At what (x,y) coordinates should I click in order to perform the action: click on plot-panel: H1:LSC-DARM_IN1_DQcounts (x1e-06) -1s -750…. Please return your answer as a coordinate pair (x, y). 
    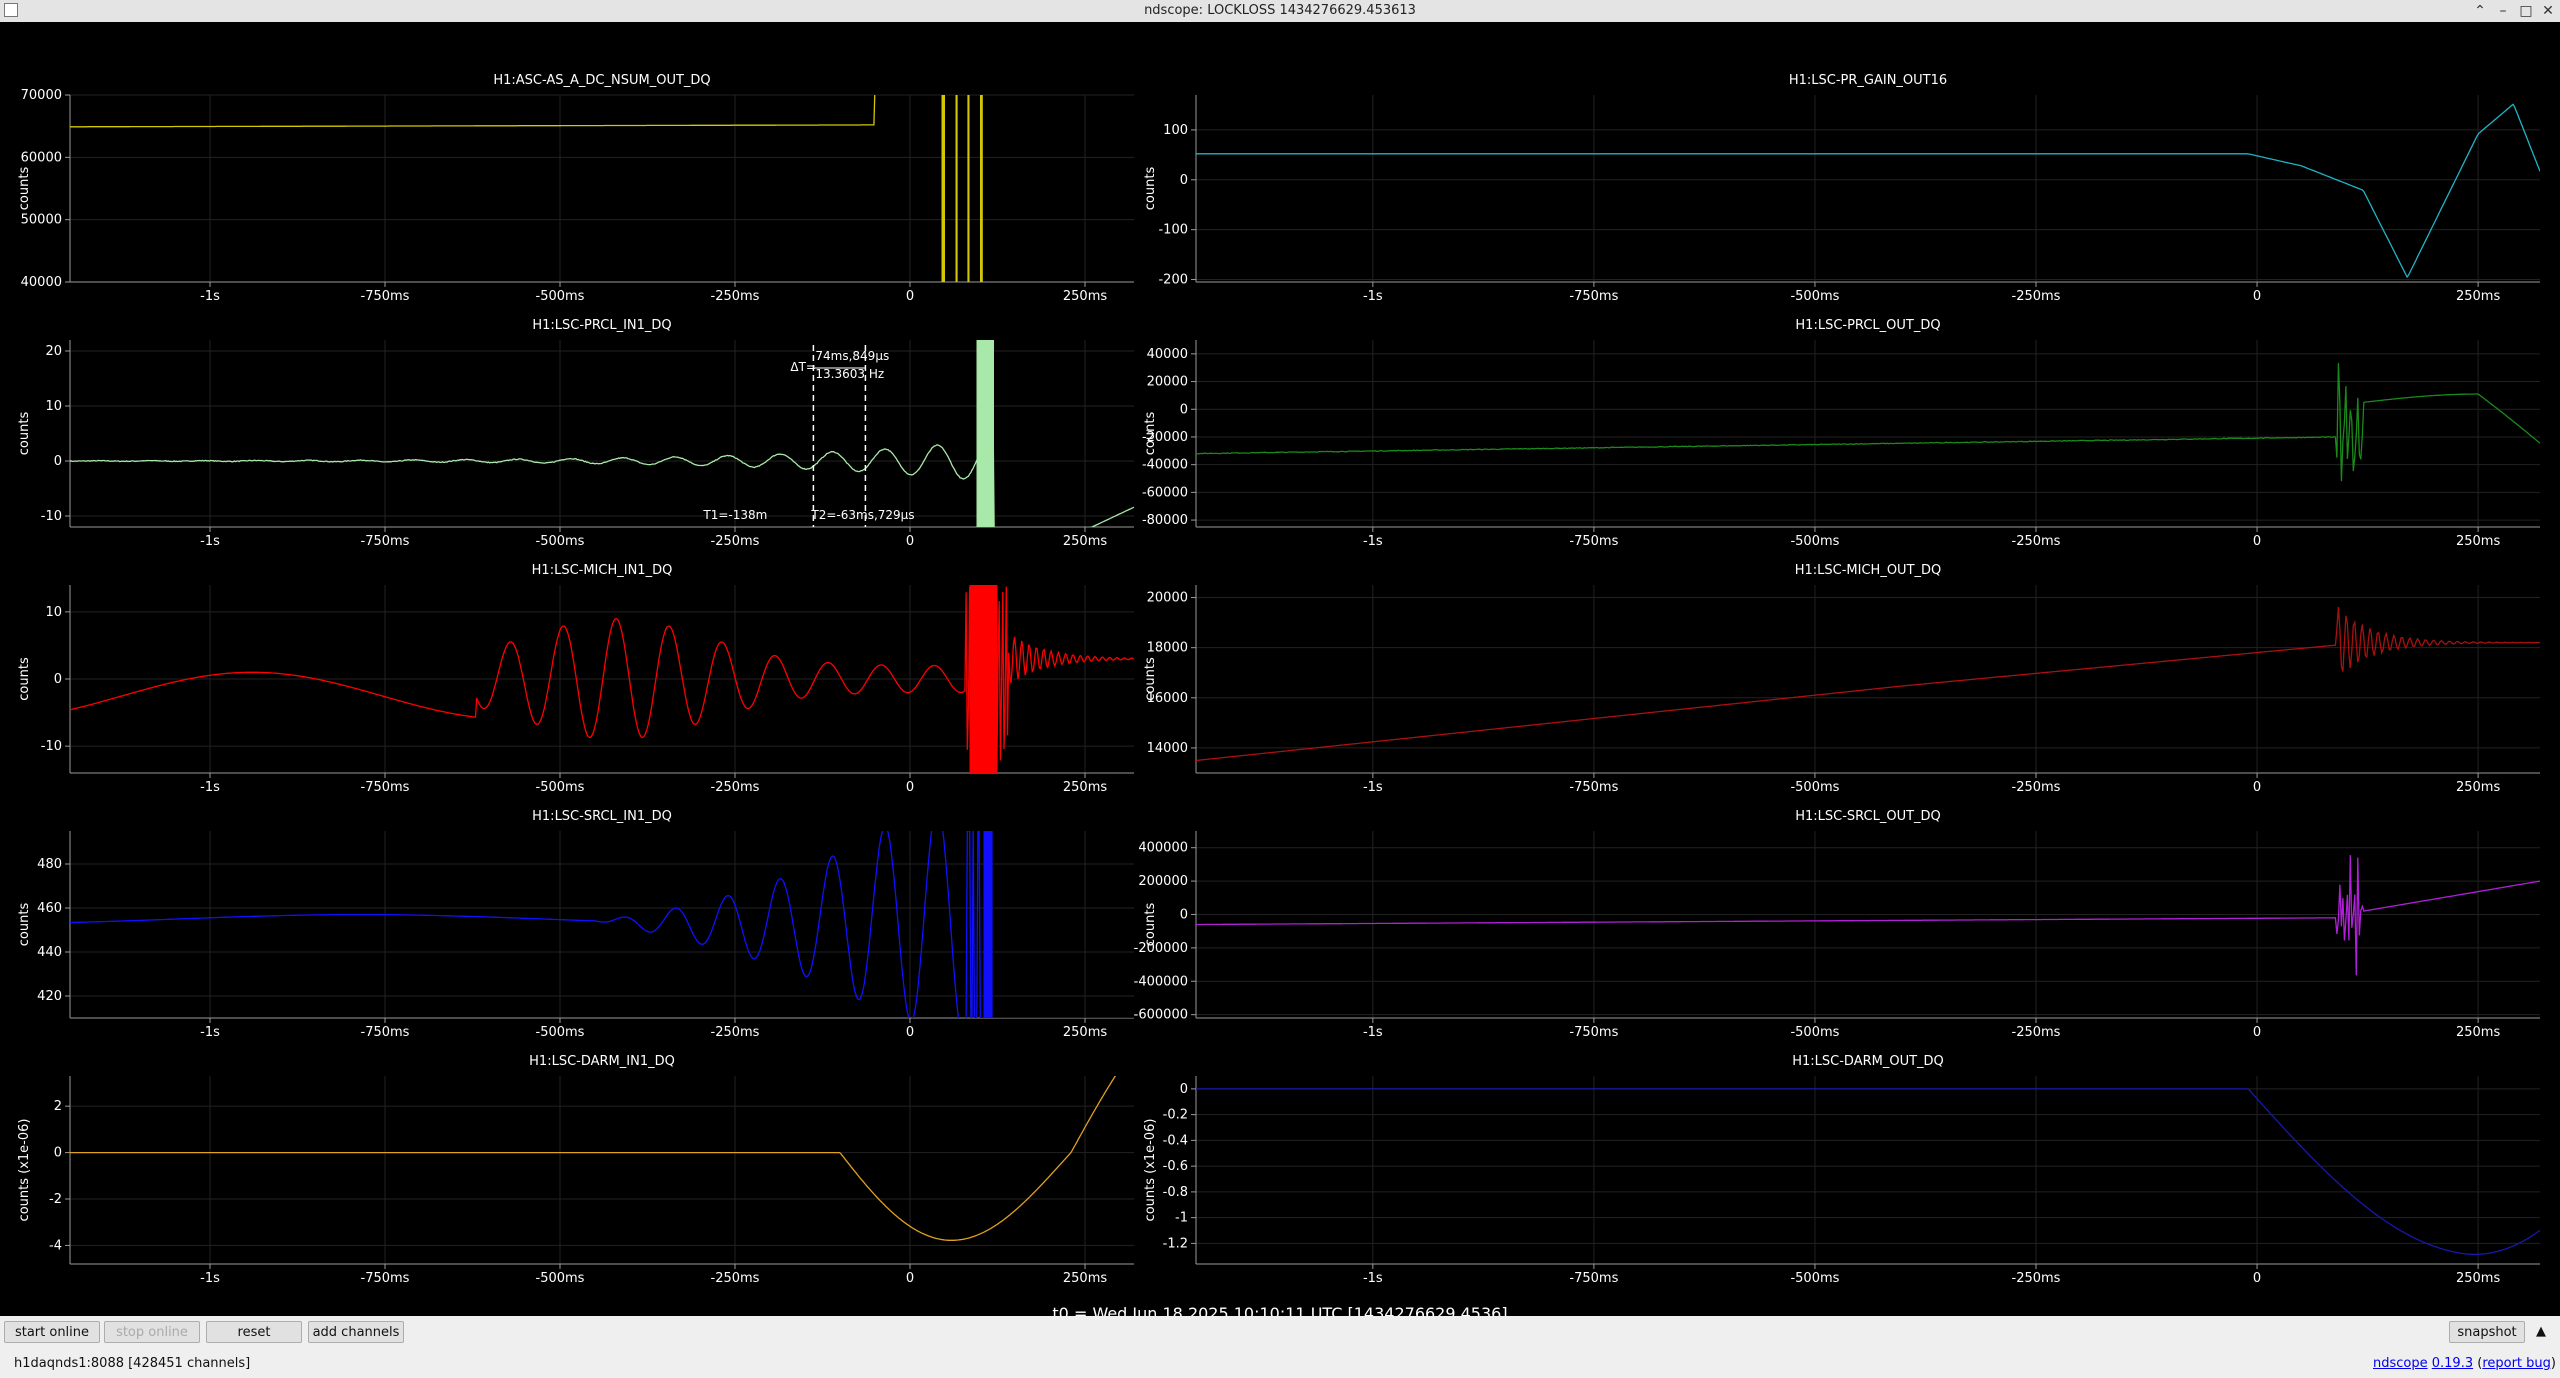
    Looking at the image, I should click on (575, 1167).